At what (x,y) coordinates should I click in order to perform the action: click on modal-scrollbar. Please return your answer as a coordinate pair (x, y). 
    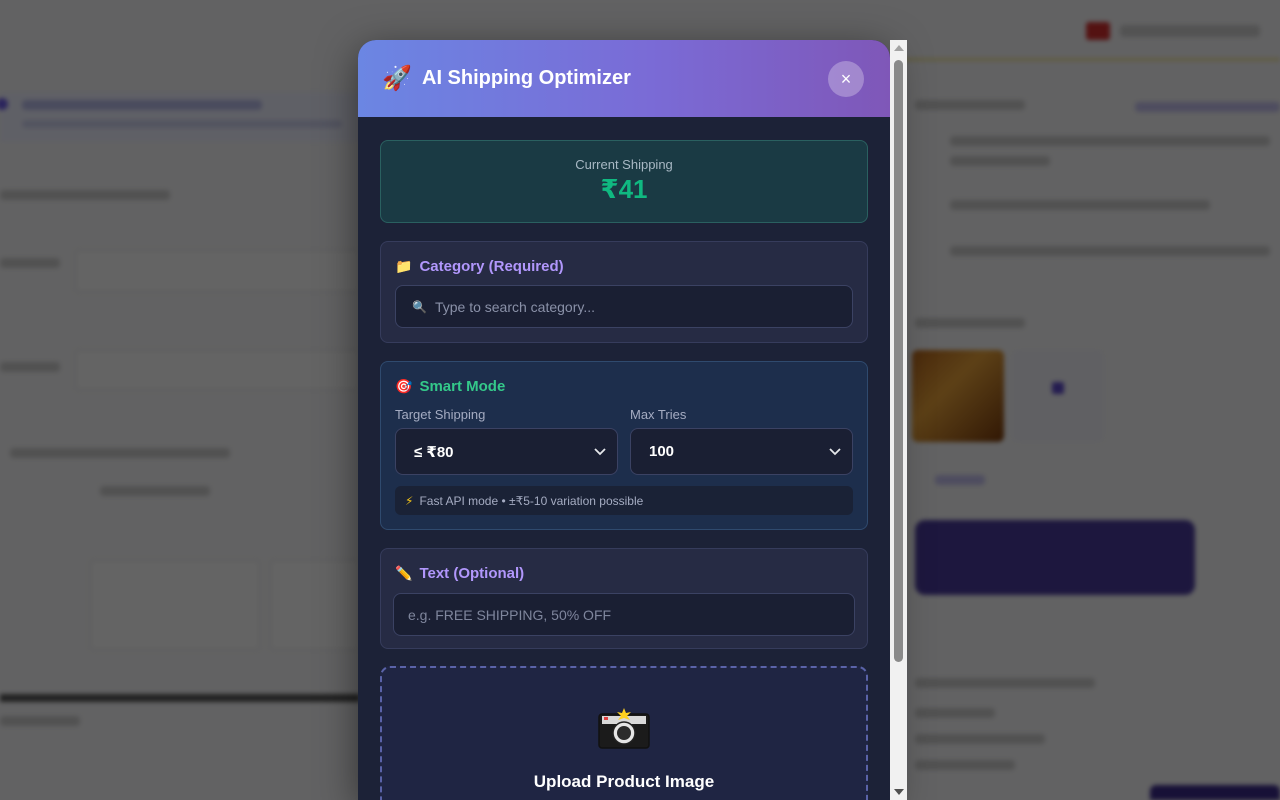
    Looking at the image, I should click on (898, 420).